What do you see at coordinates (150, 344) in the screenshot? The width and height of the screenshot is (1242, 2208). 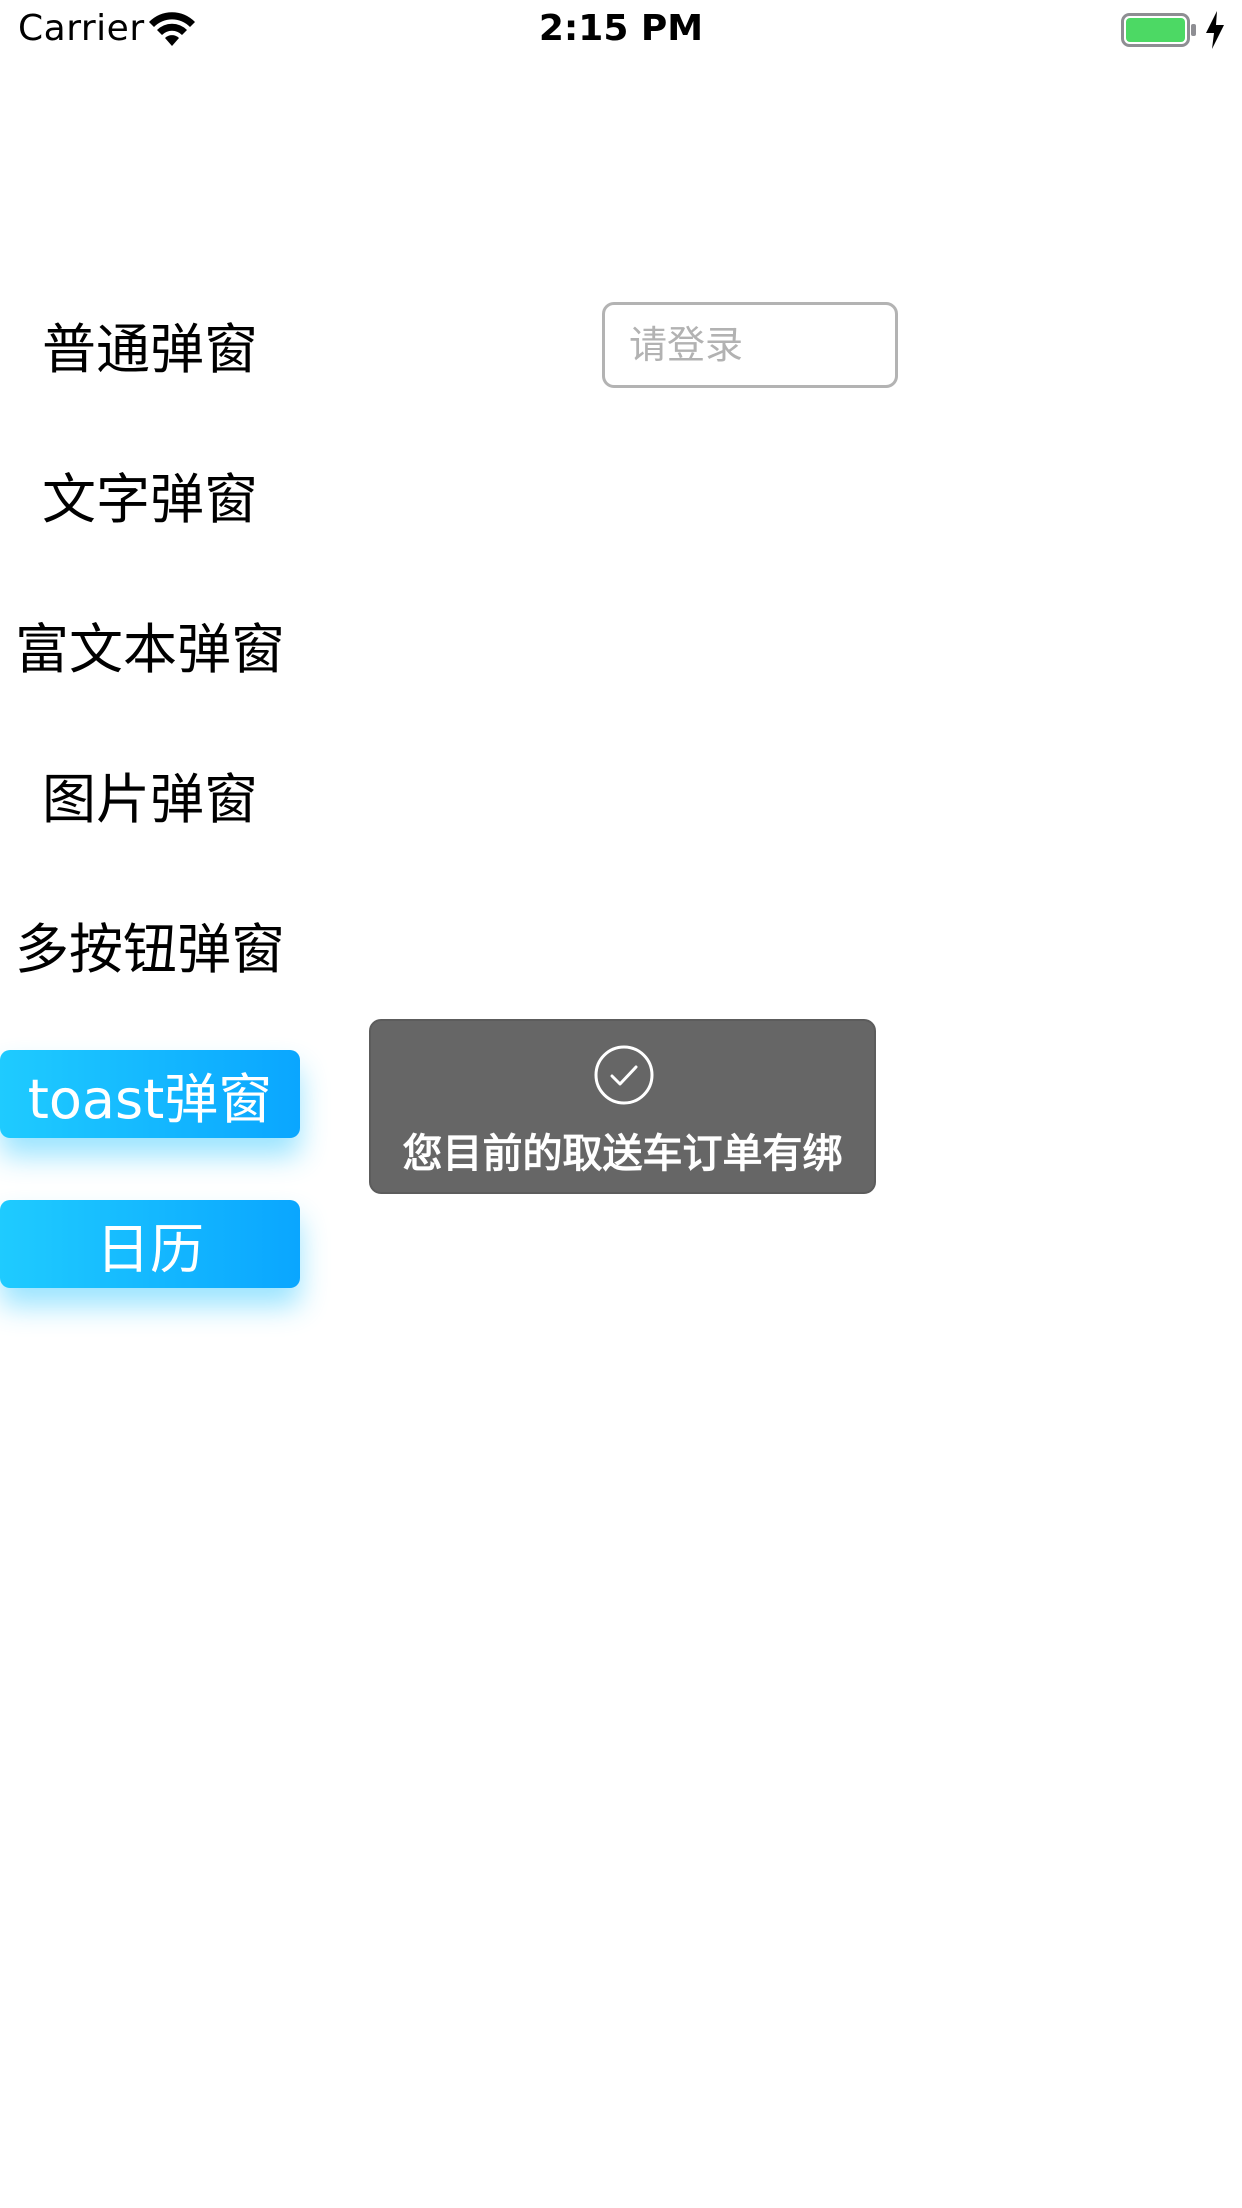 I see `normal-popup-button: 普通弹窗` at bounding box center [150, 344].